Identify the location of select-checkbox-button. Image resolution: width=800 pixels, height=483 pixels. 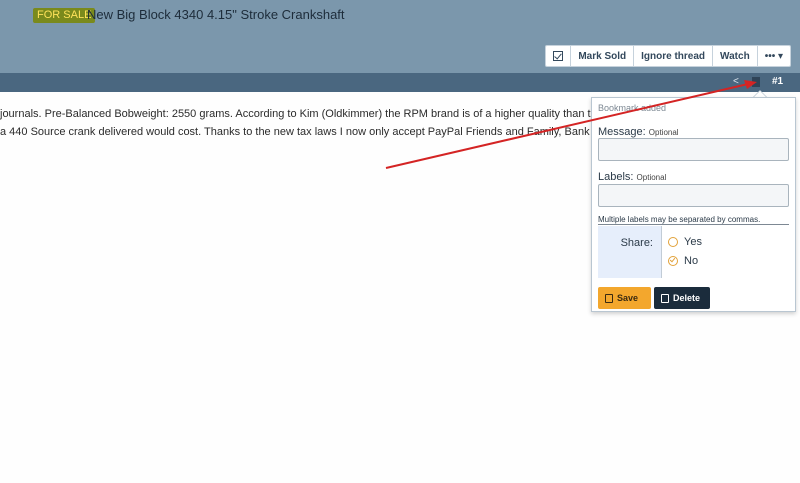
(558, 56).